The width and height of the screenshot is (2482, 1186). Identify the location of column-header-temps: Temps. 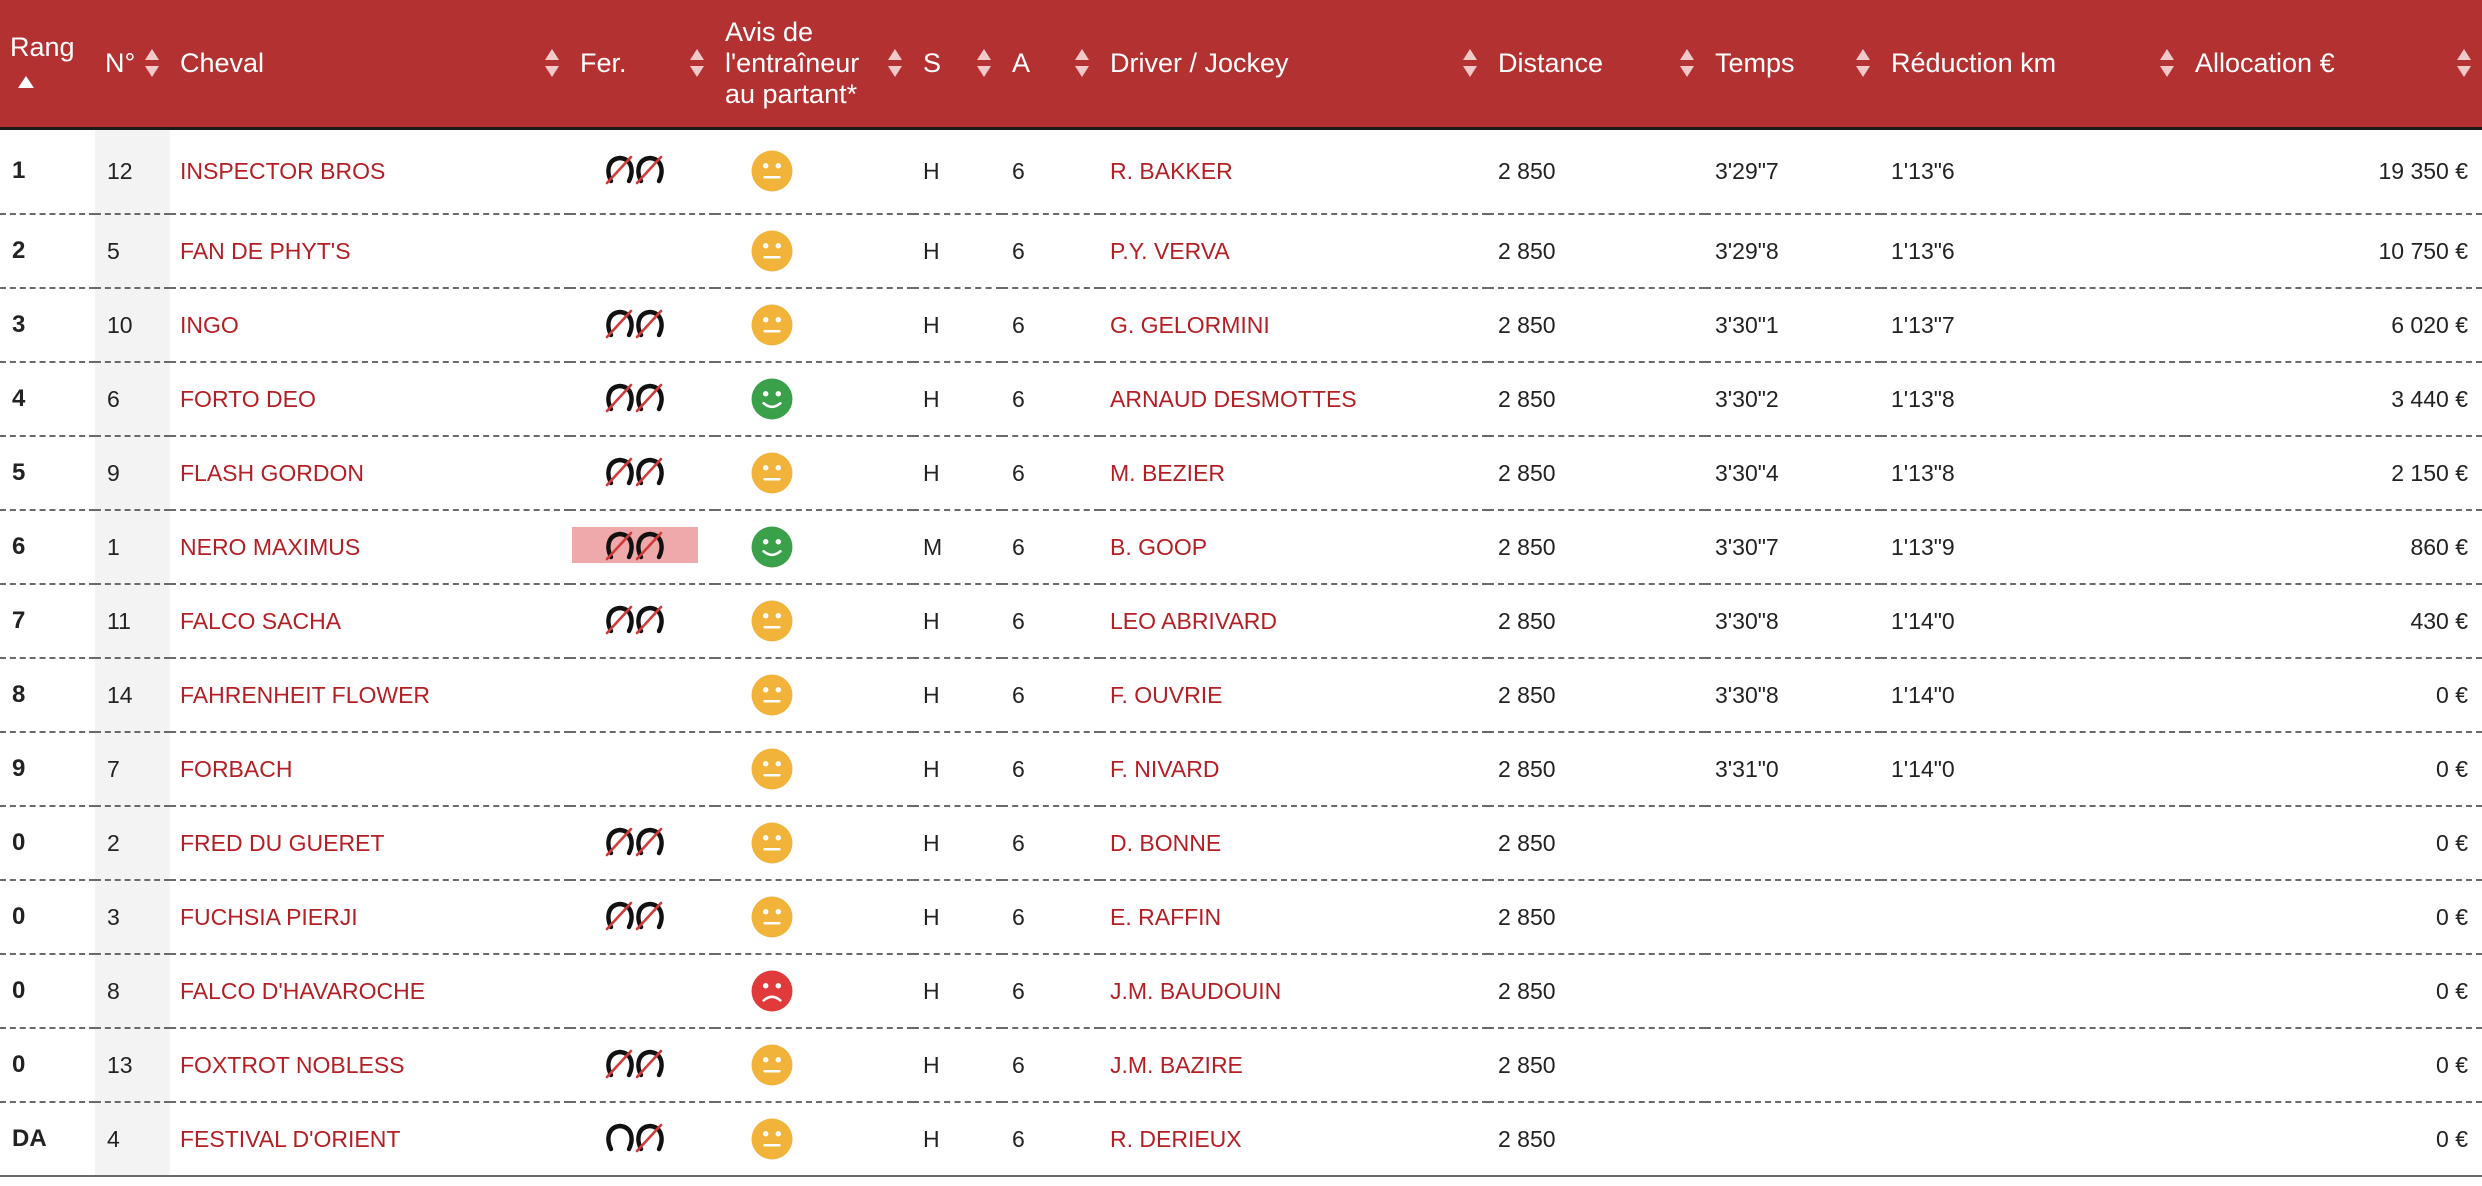
(1793, 65).